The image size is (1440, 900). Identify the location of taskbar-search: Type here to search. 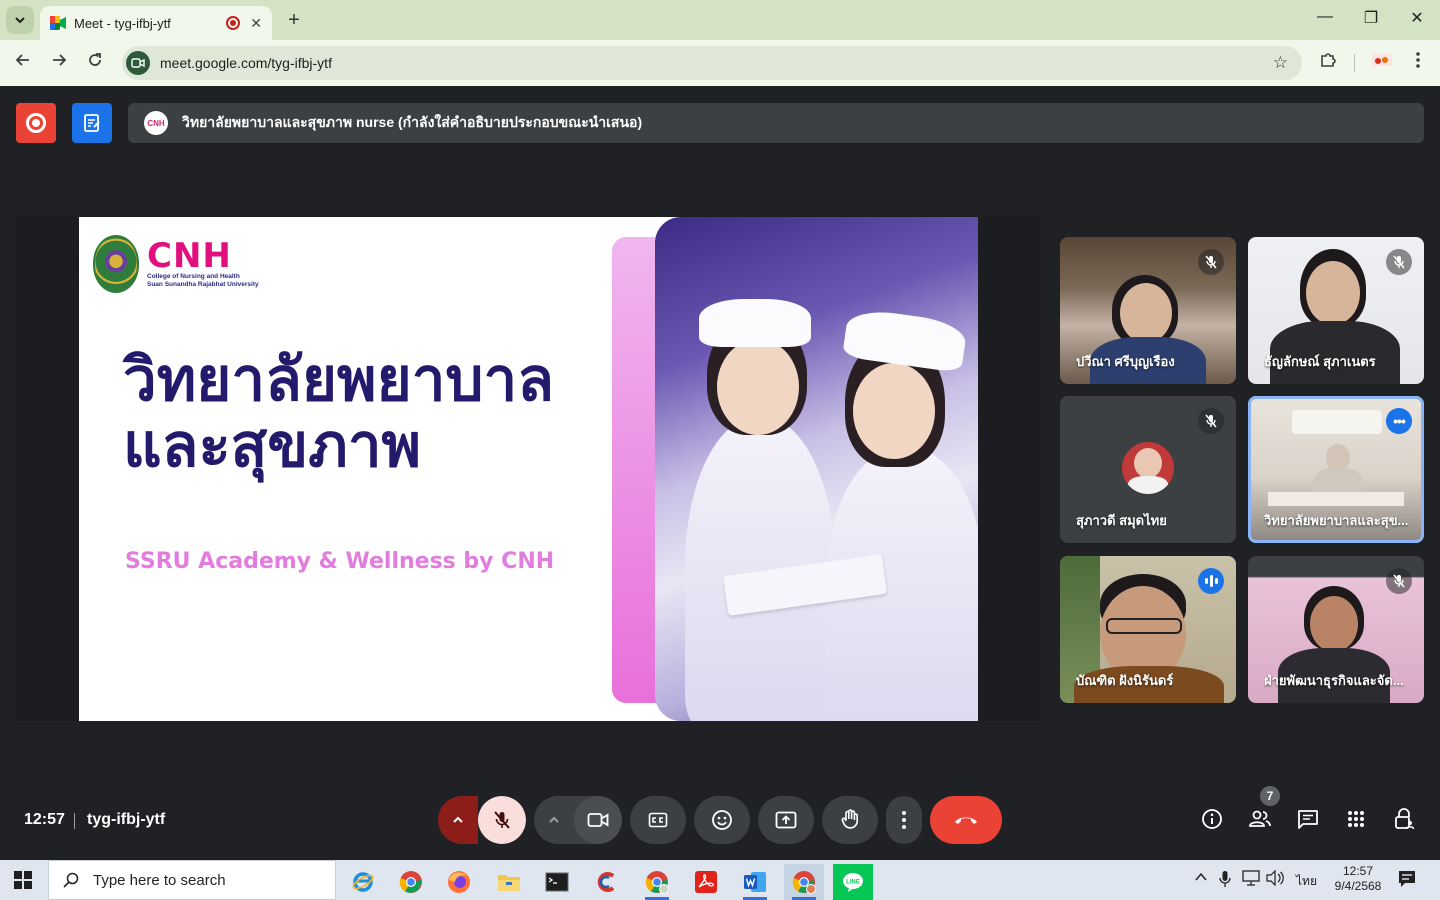
(192, 880).